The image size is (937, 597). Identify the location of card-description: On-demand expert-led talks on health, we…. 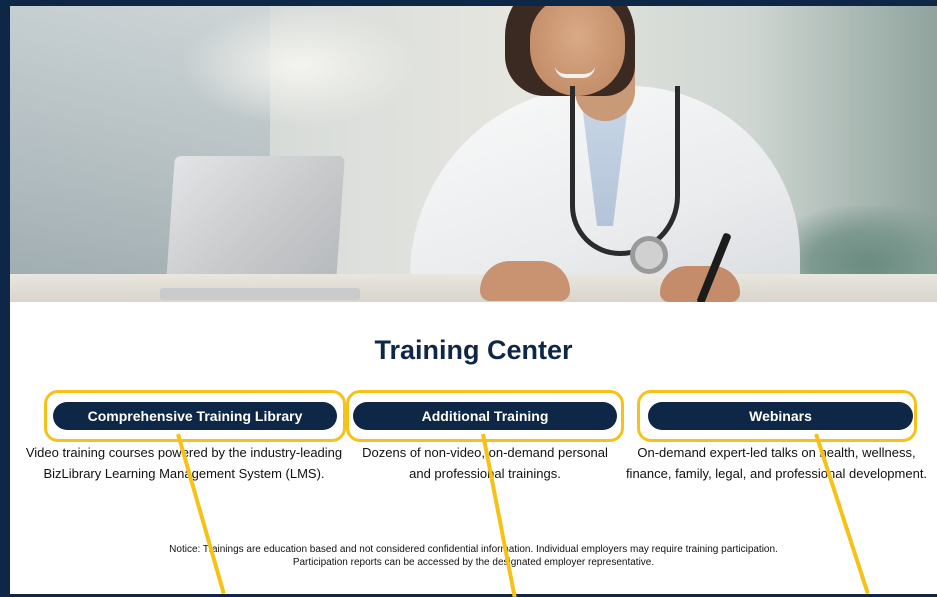
(776, 463).